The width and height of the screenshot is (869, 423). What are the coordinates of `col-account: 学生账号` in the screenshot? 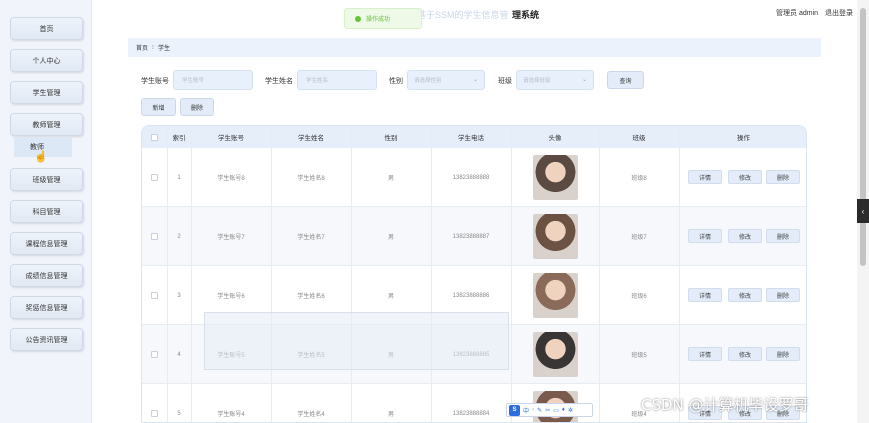 It's located at (231, 138).